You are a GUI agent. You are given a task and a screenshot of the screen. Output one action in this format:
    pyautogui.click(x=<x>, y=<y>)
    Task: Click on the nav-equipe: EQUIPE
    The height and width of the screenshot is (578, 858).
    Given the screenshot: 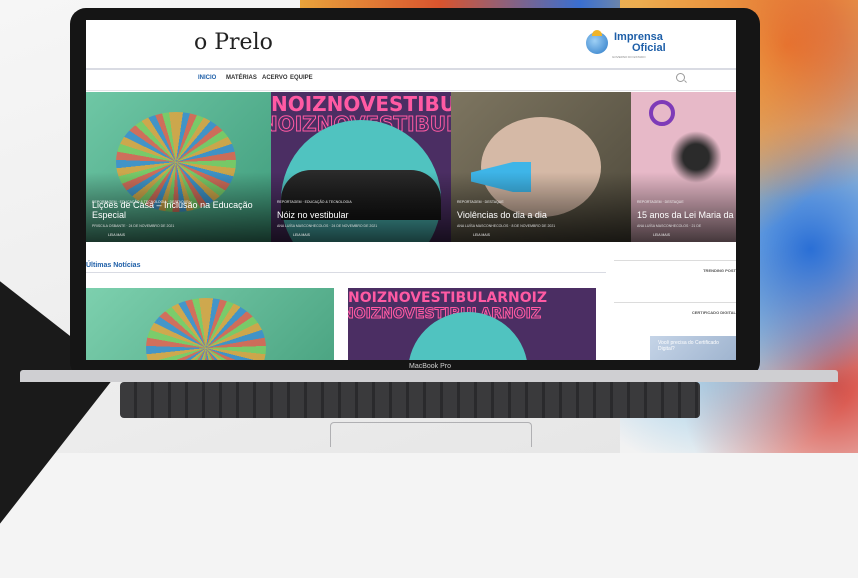 What is the action you would take?
    pyautogui.click(x=301, y=78)
    